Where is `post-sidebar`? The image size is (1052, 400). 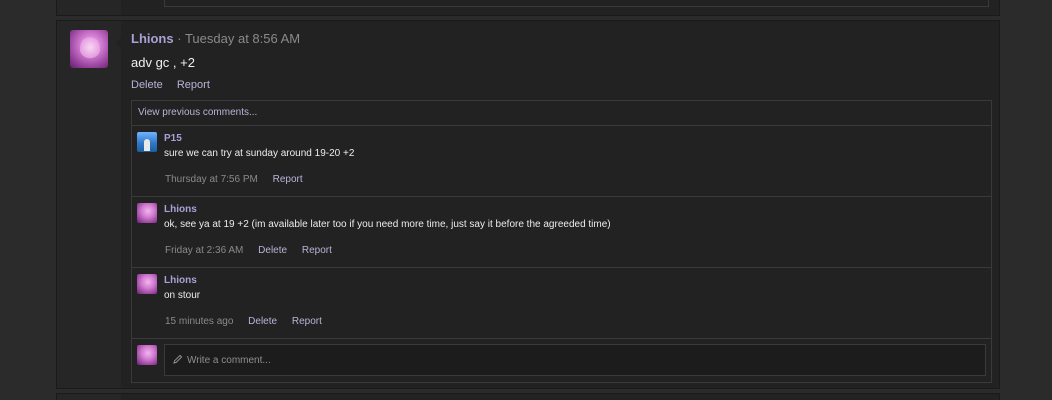 post-sidebar is located at coordinates (89, 204).